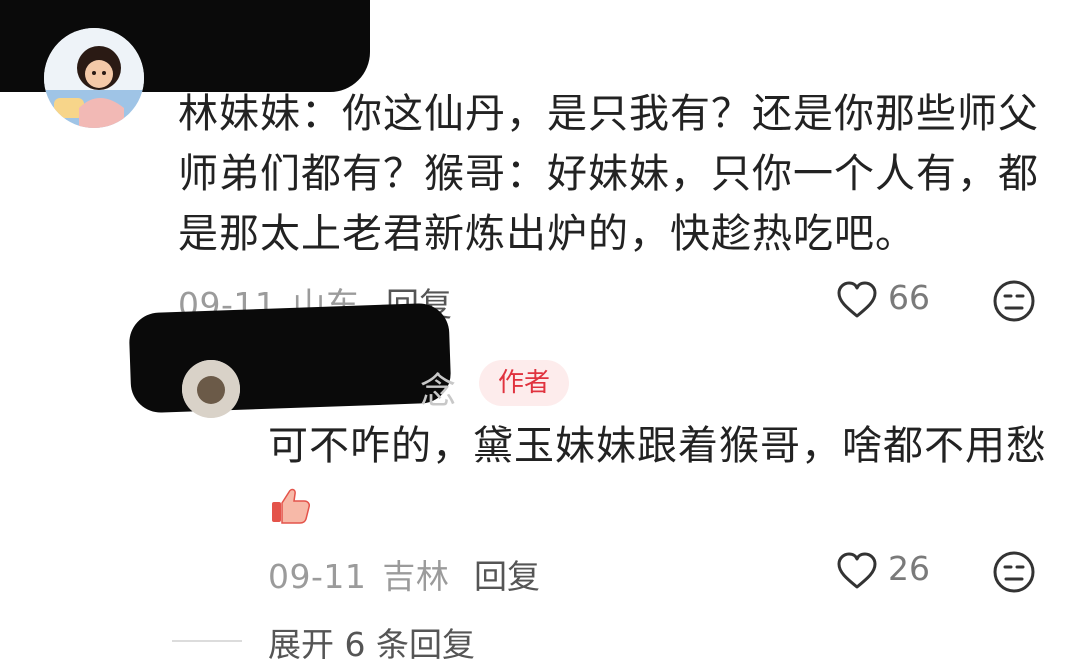 The height and width of the screenshot is (666, 1080). Describe the element at coordinates (608, 114) in the screenshot. I see `comment-text-line: 林妹妹：你这仙丹，是只我有？还是你那些师父` at that location.